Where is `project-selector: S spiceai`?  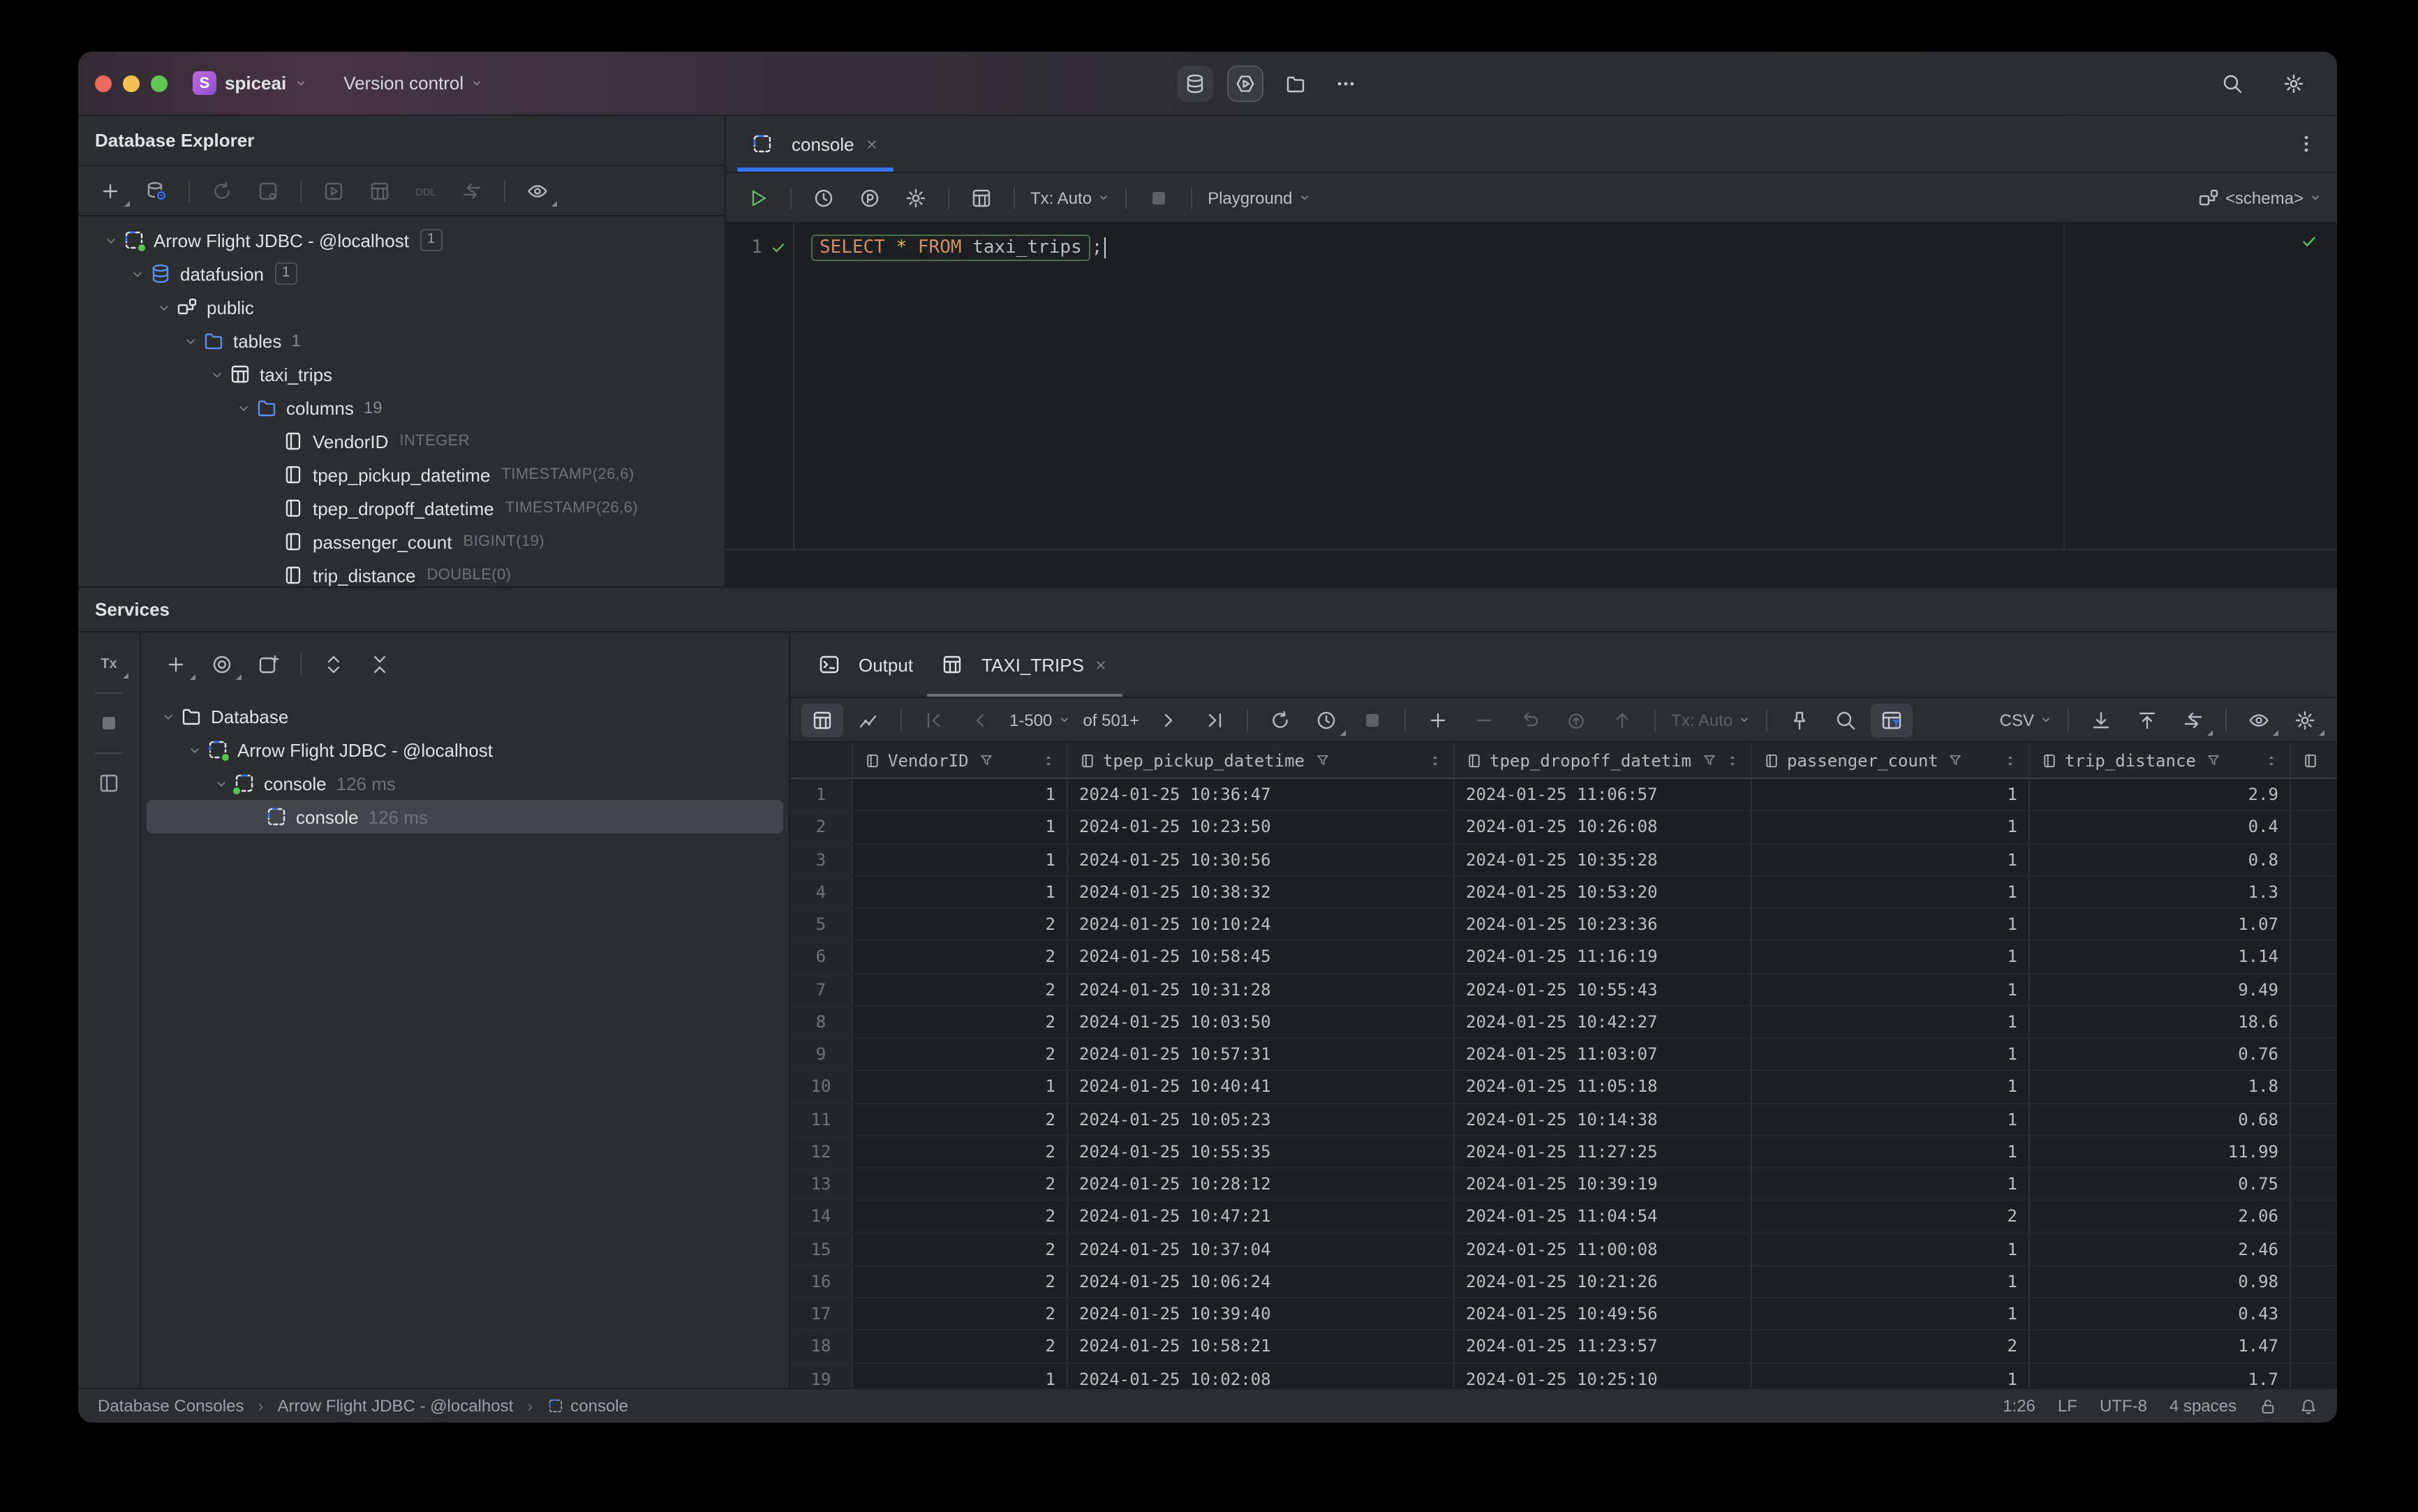
project-selector: S spiceai is located at coordinates (250, 83).